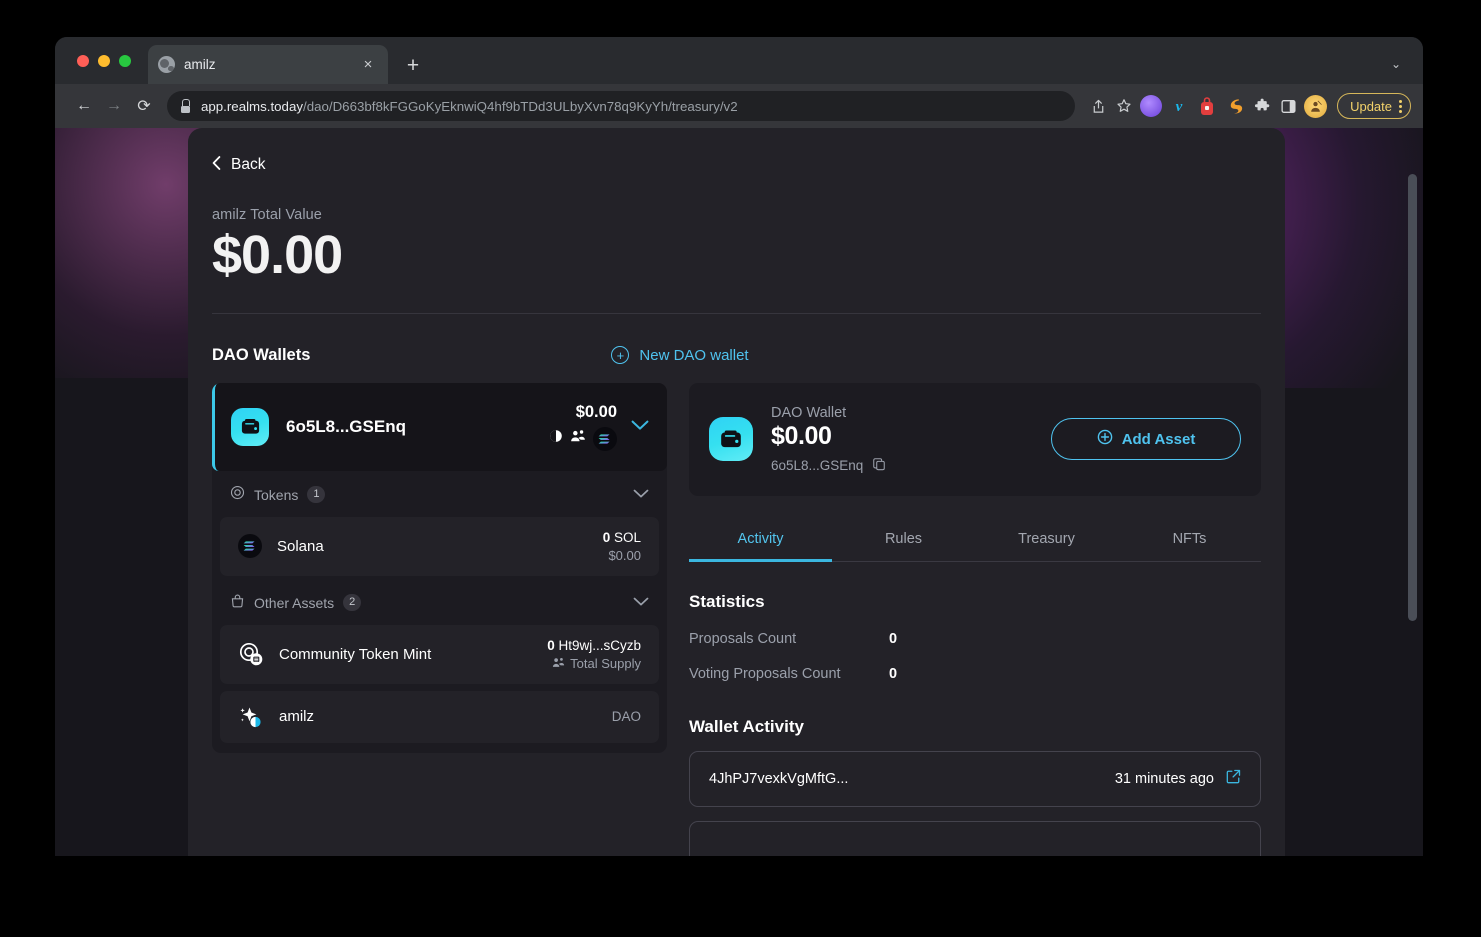 The height and width of the screenshot is (937, 1481). Describe the element at coordinates (114, 106) in the screenshot. I see `forward-nav-icon: →` at that location.